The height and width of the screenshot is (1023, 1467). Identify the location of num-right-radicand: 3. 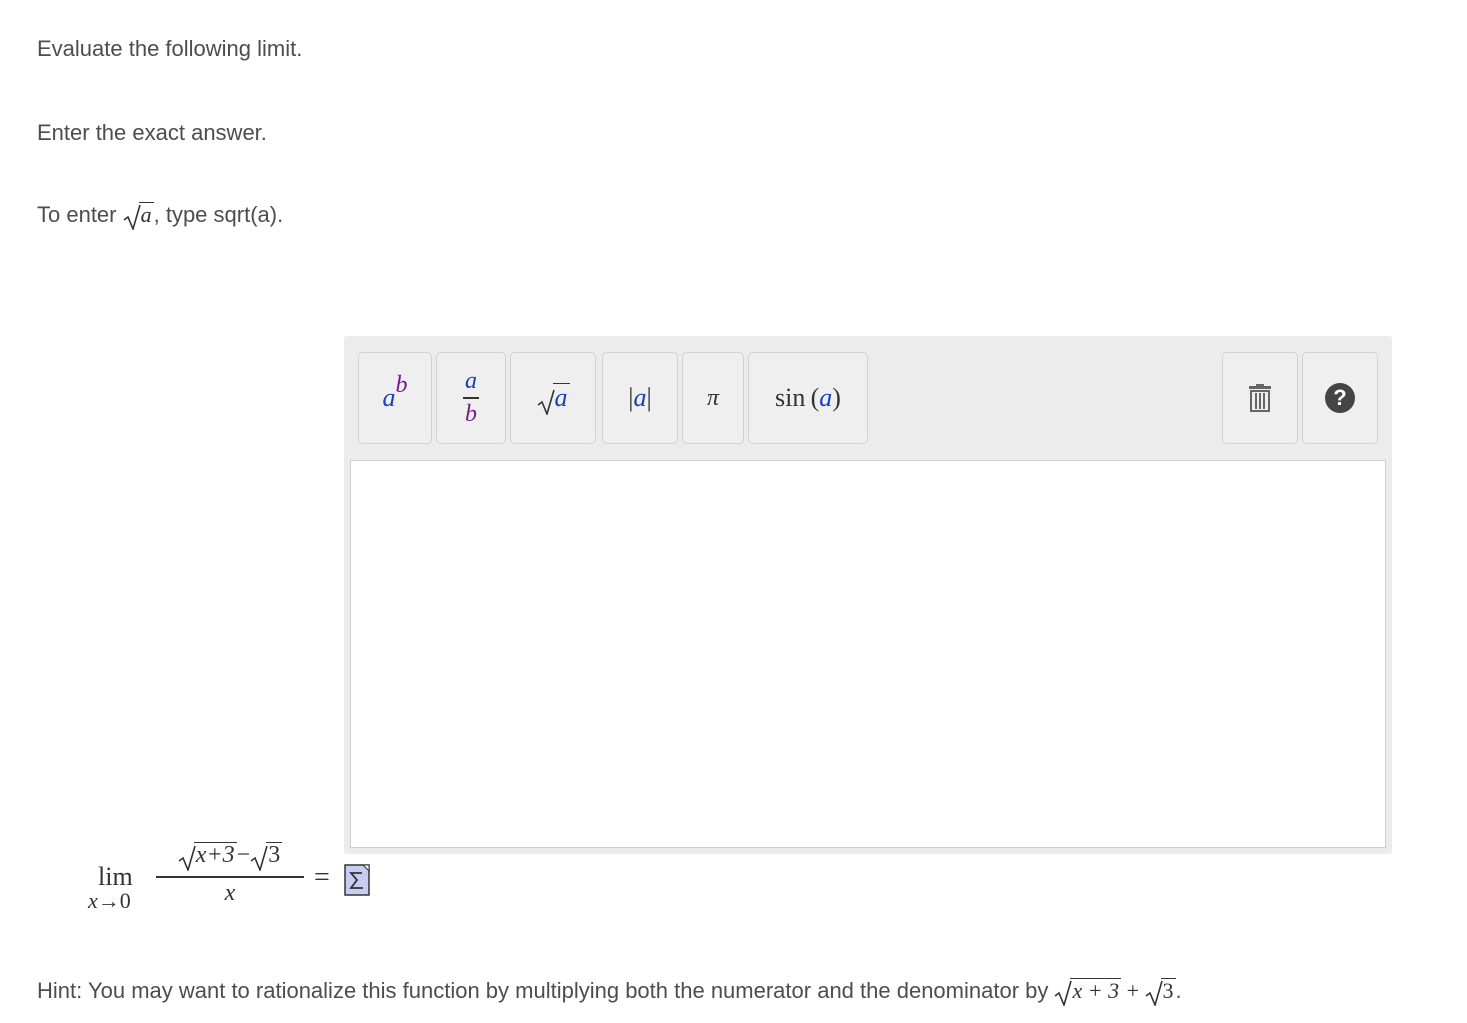
(274, 855).